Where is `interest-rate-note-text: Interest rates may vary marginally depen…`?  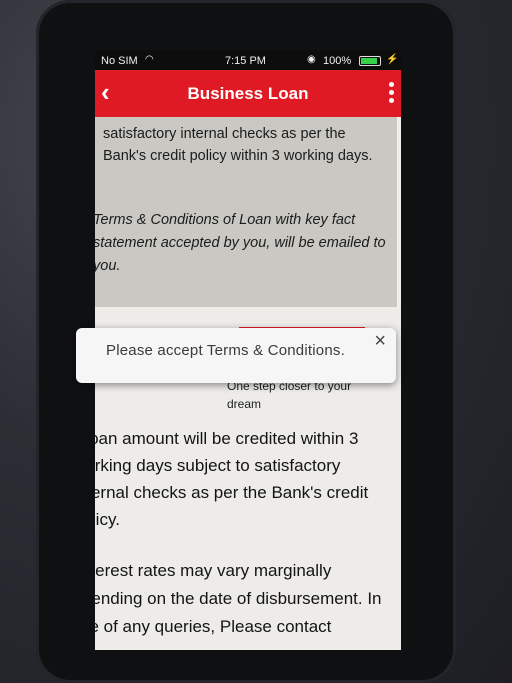
interest-rate-note-text: Interest rates may vary marginally depen… is located at coordinates (238, 598).